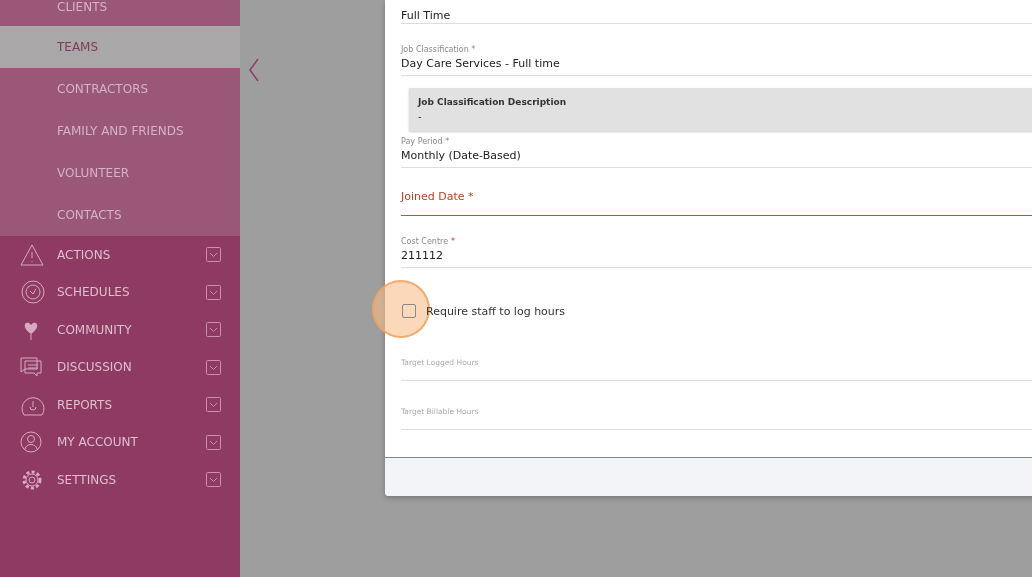 This screenshot has width=1032, height=577. What do you see at coordinates (420, 116) in the screenshot?
I see `panel-value: -` at bounding box center [420, 116].